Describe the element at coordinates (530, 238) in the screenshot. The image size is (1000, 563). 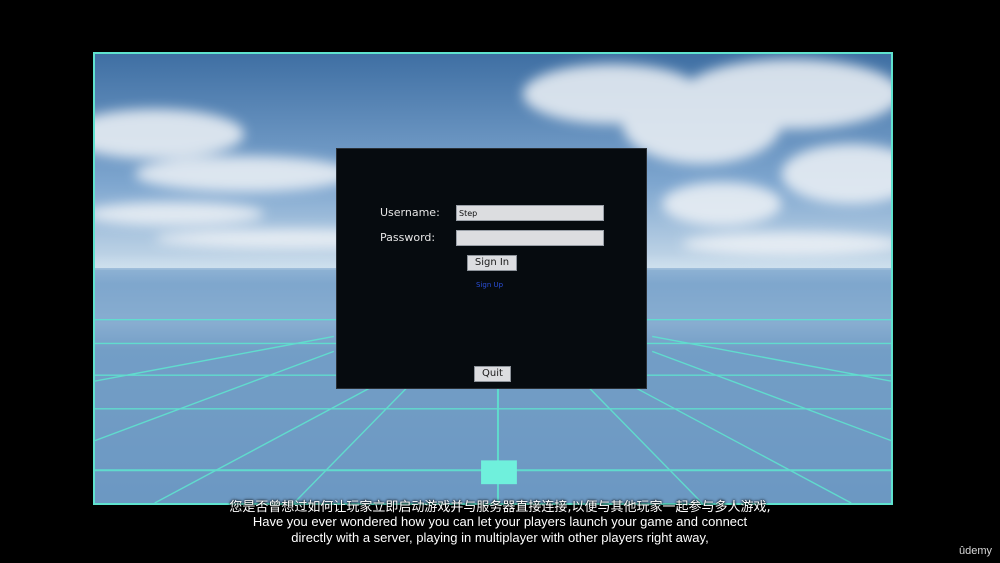
I see `password-input` at that location.